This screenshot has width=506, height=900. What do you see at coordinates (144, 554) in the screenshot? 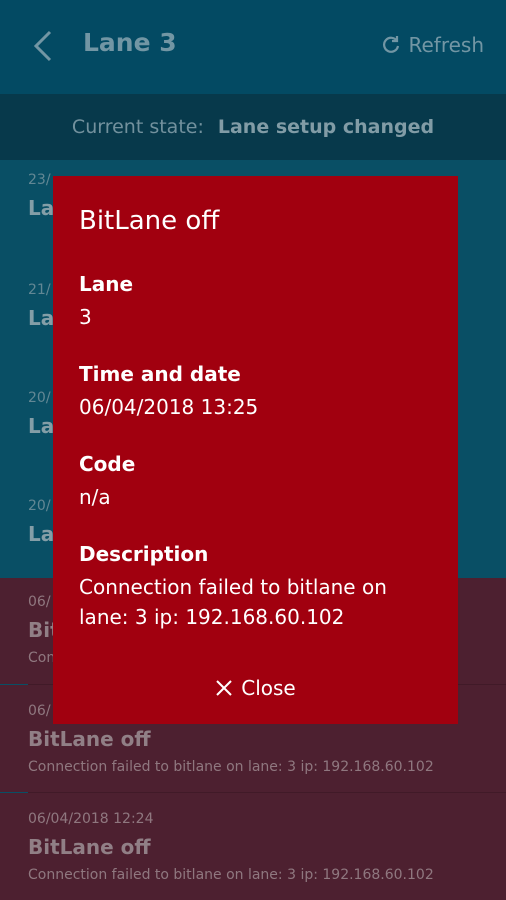
I see `description-label: Description` at bounding box center [144, 554].